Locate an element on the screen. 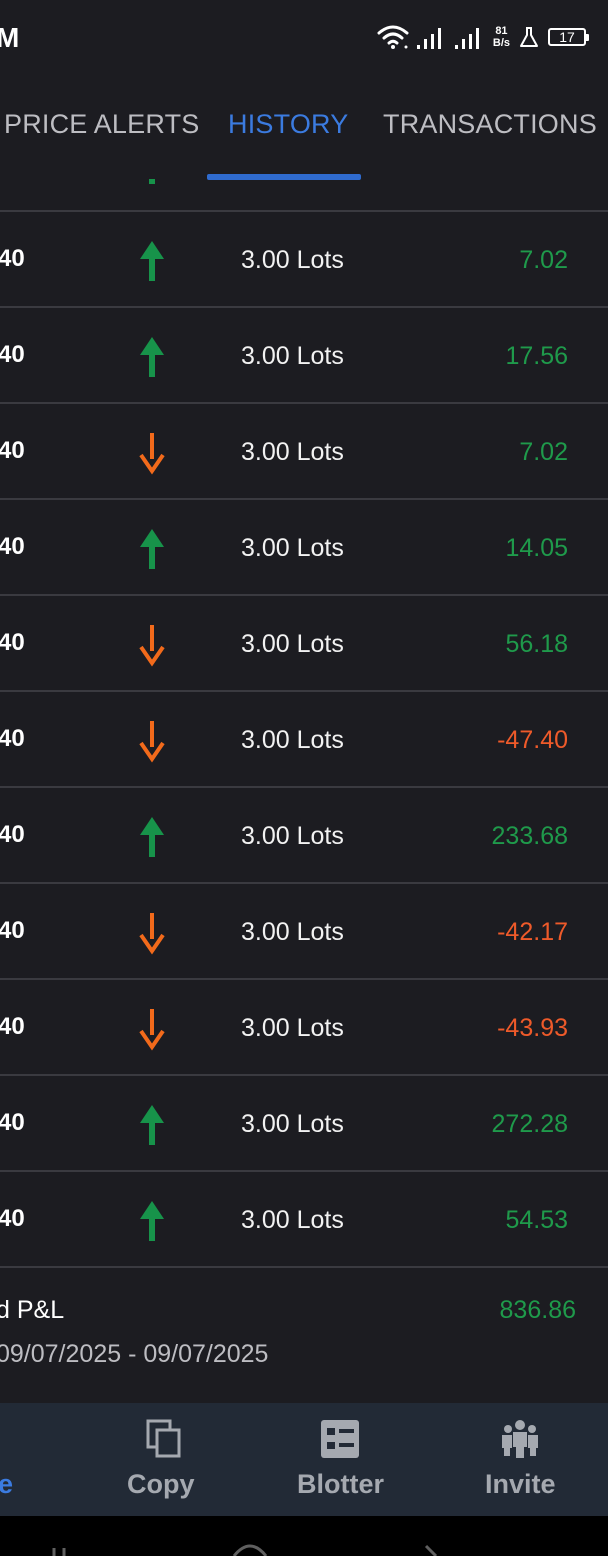  status-bar: M 81 B/s 17 is located at coordinates (304, 37).